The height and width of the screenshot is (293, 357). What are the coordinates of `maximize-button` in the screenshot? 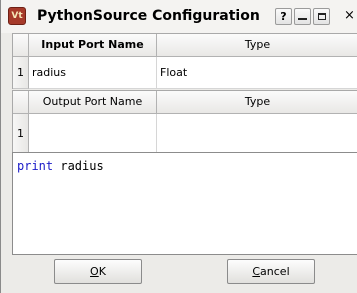 It's located at (321, 16).